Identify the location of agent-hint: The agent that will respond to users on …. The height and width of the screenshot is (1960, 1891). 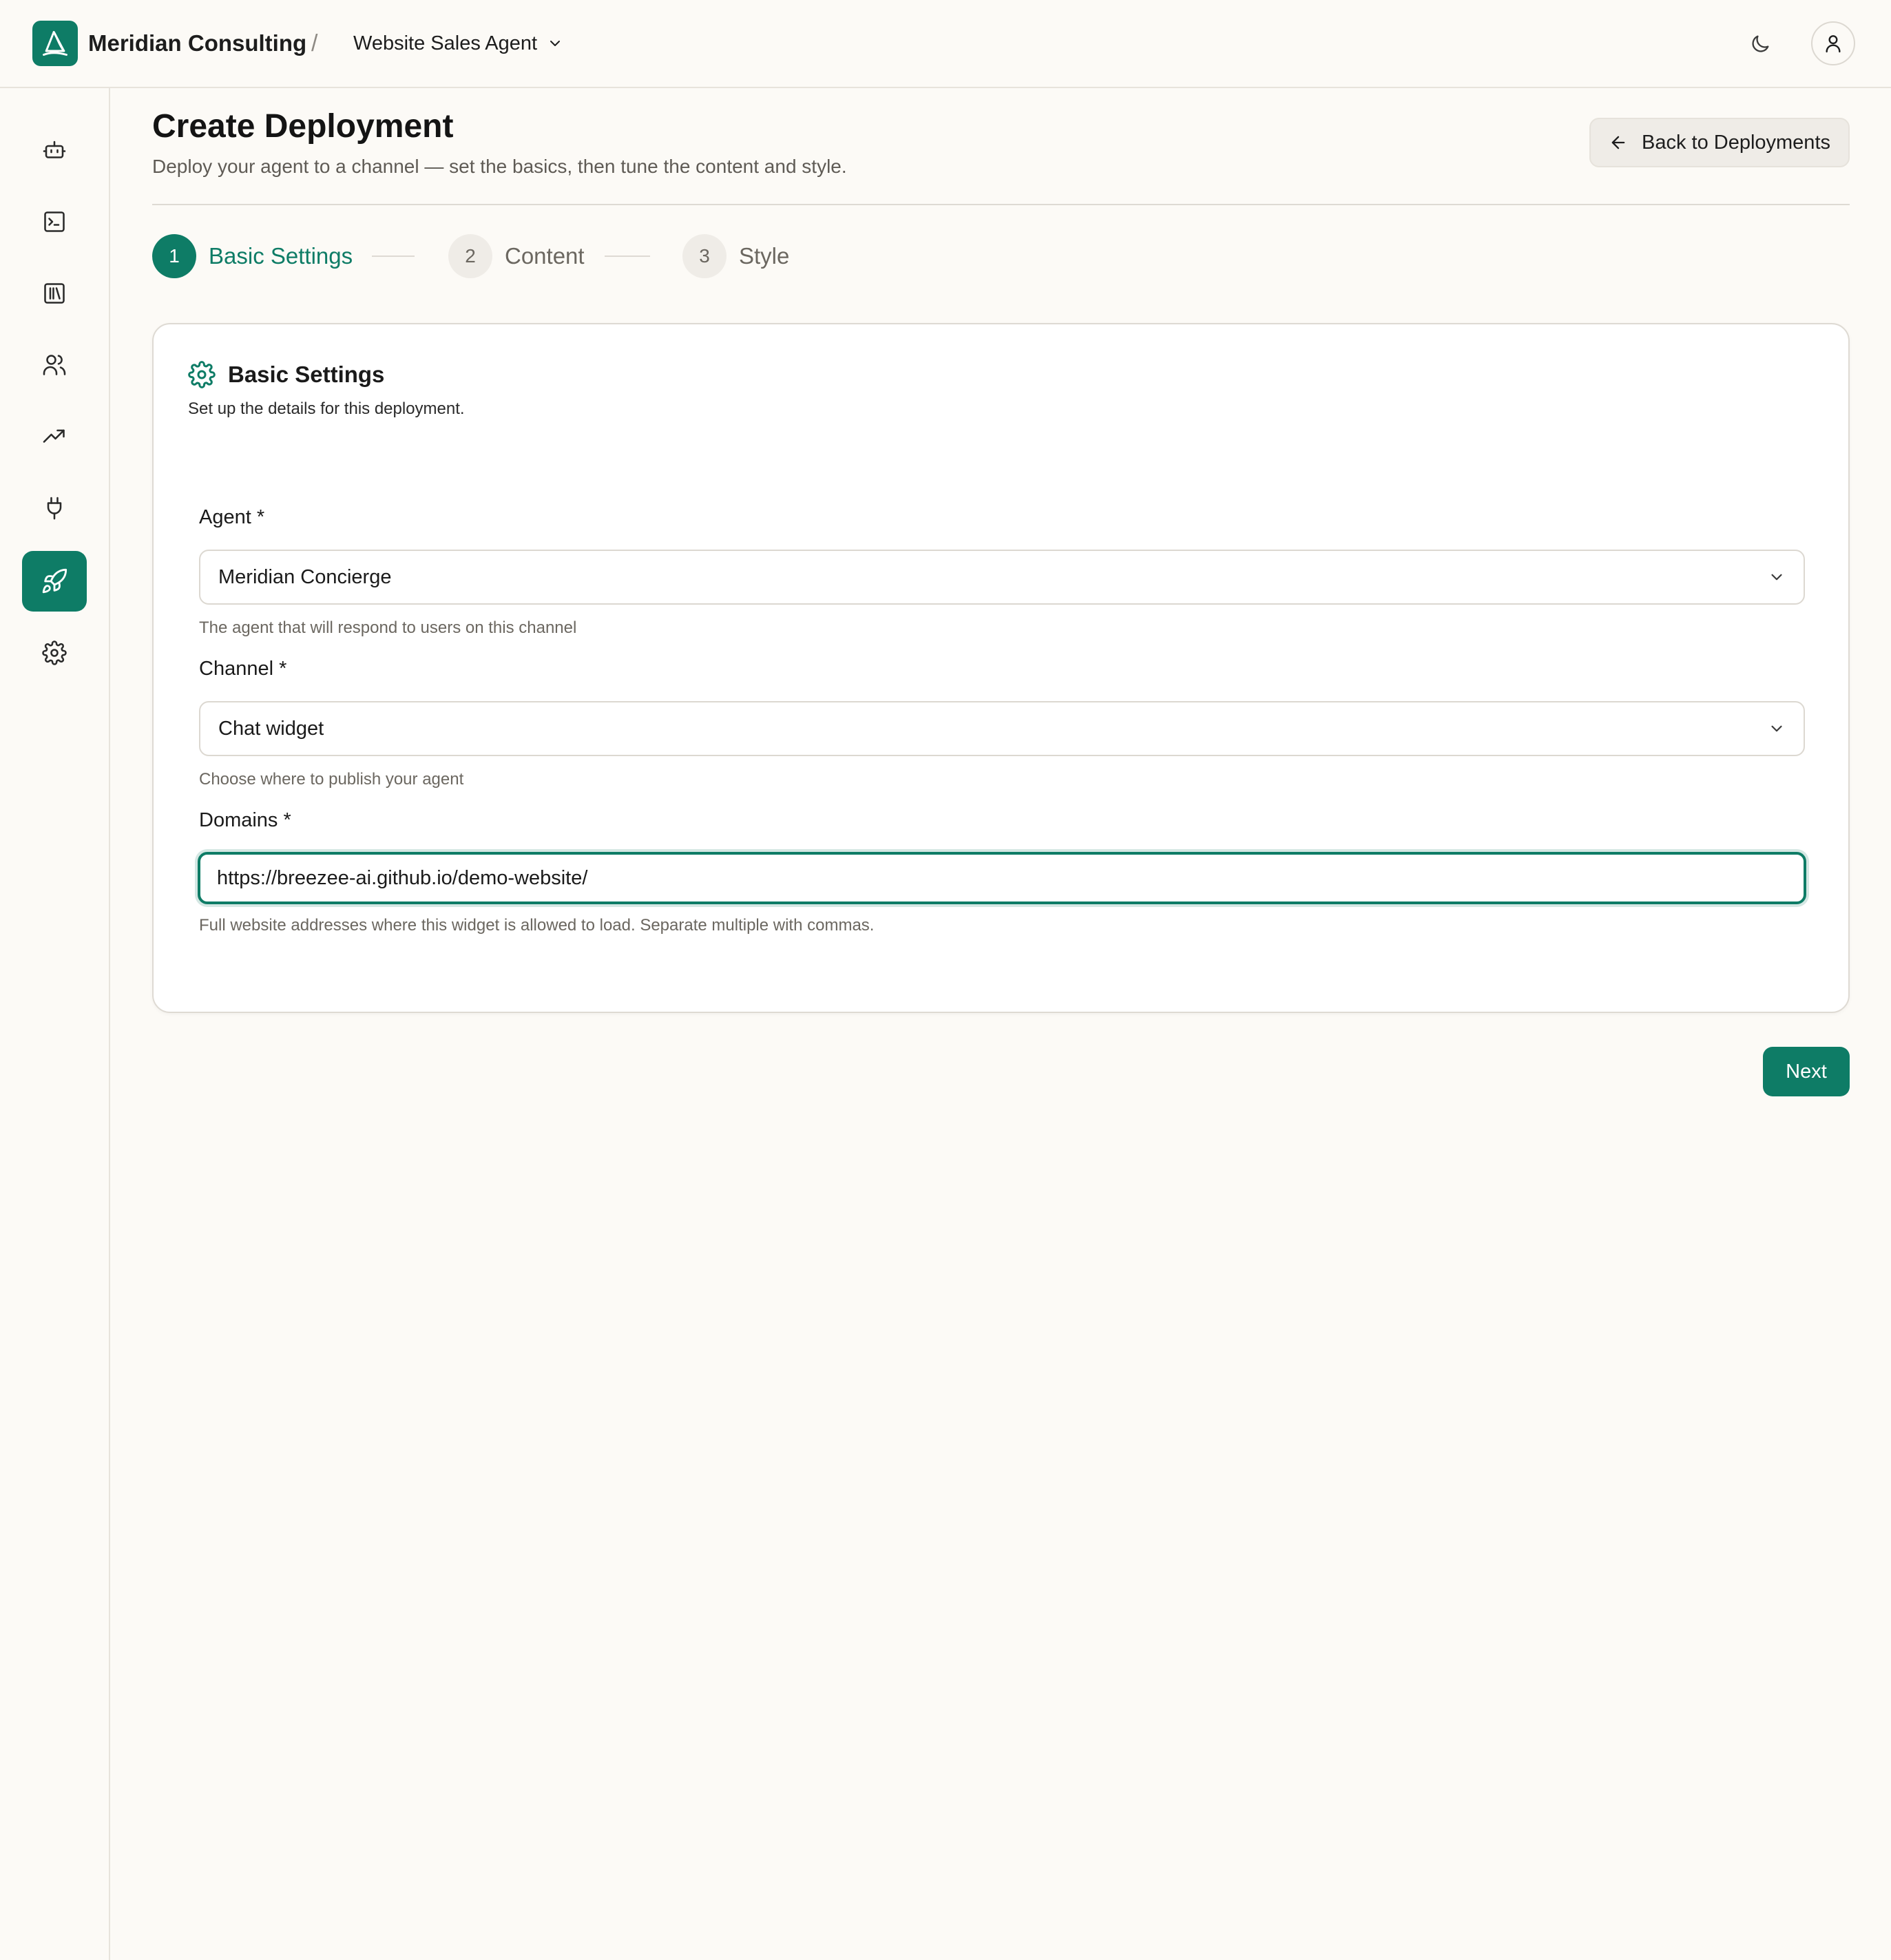
(388, 627).